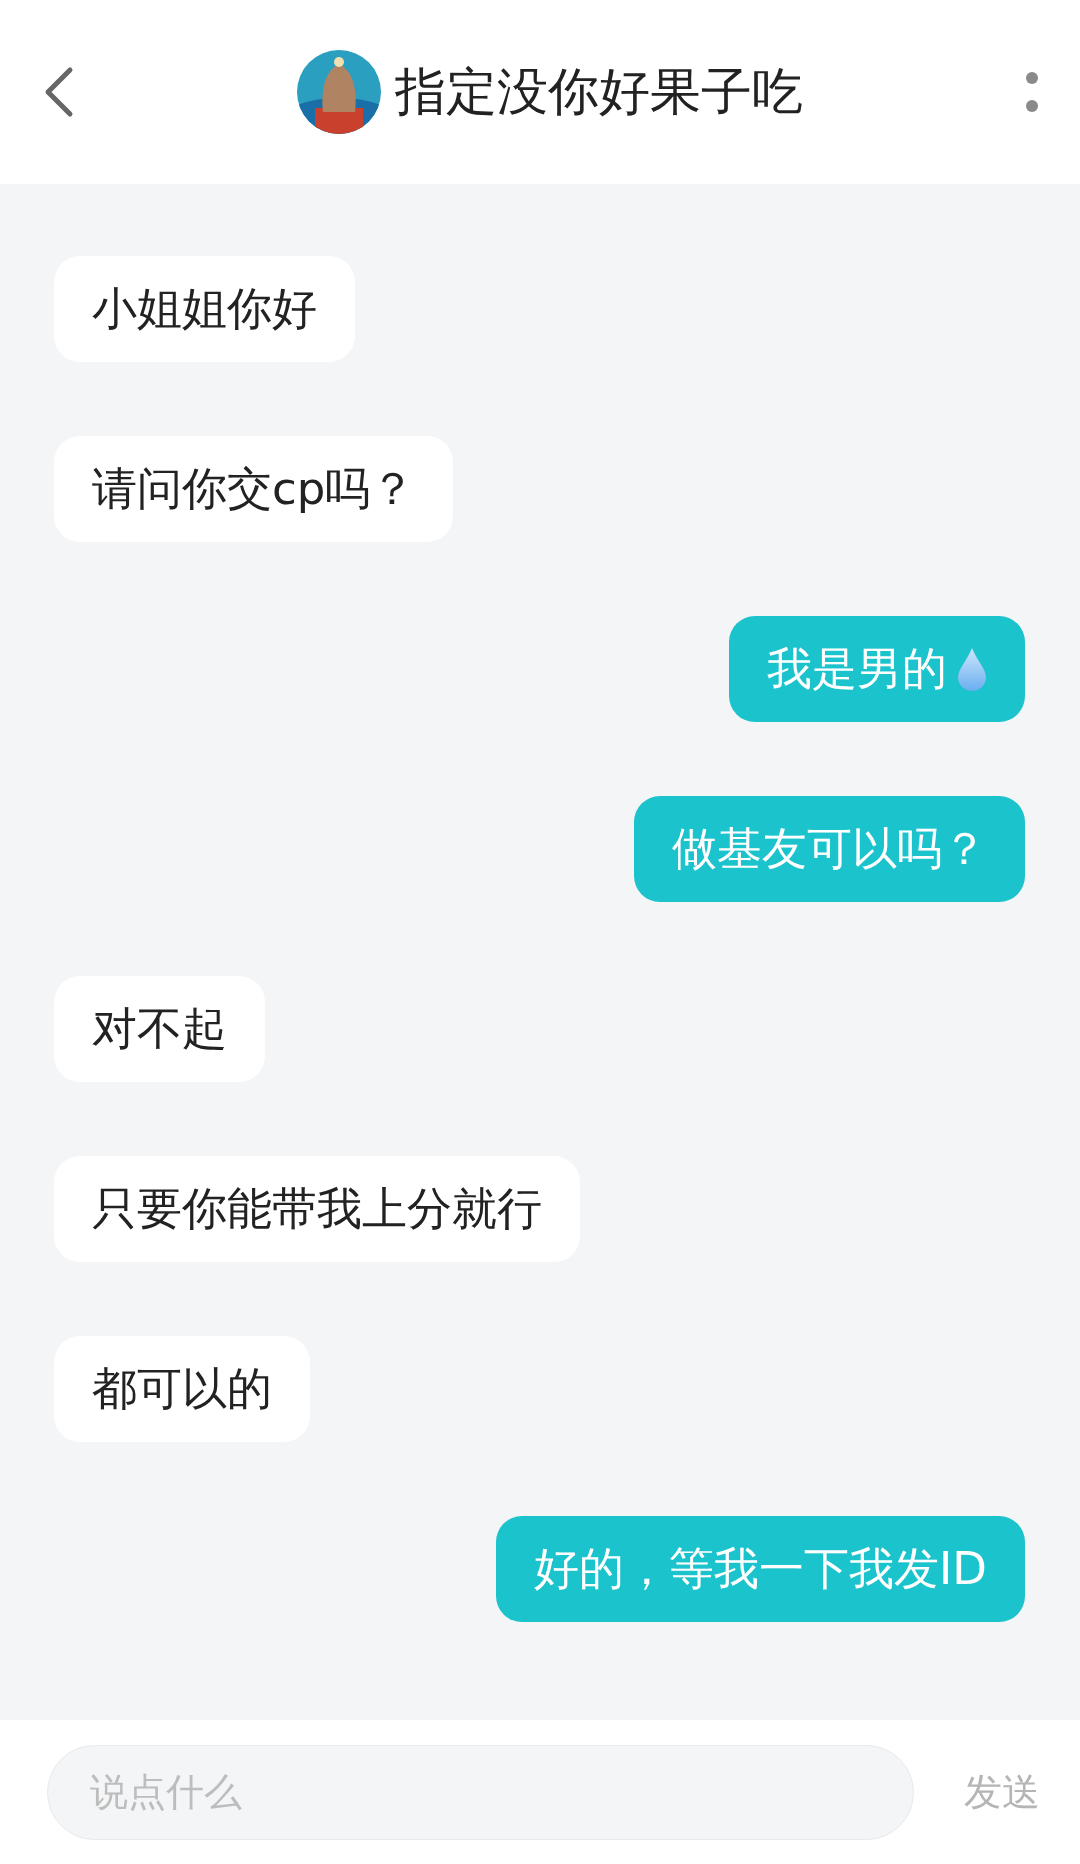 This screenshot has height=1864, width=1080. Describe the element at coordinates (182, 1389) in the screenshot. I see `message-bubble: 都可以的` at that location.